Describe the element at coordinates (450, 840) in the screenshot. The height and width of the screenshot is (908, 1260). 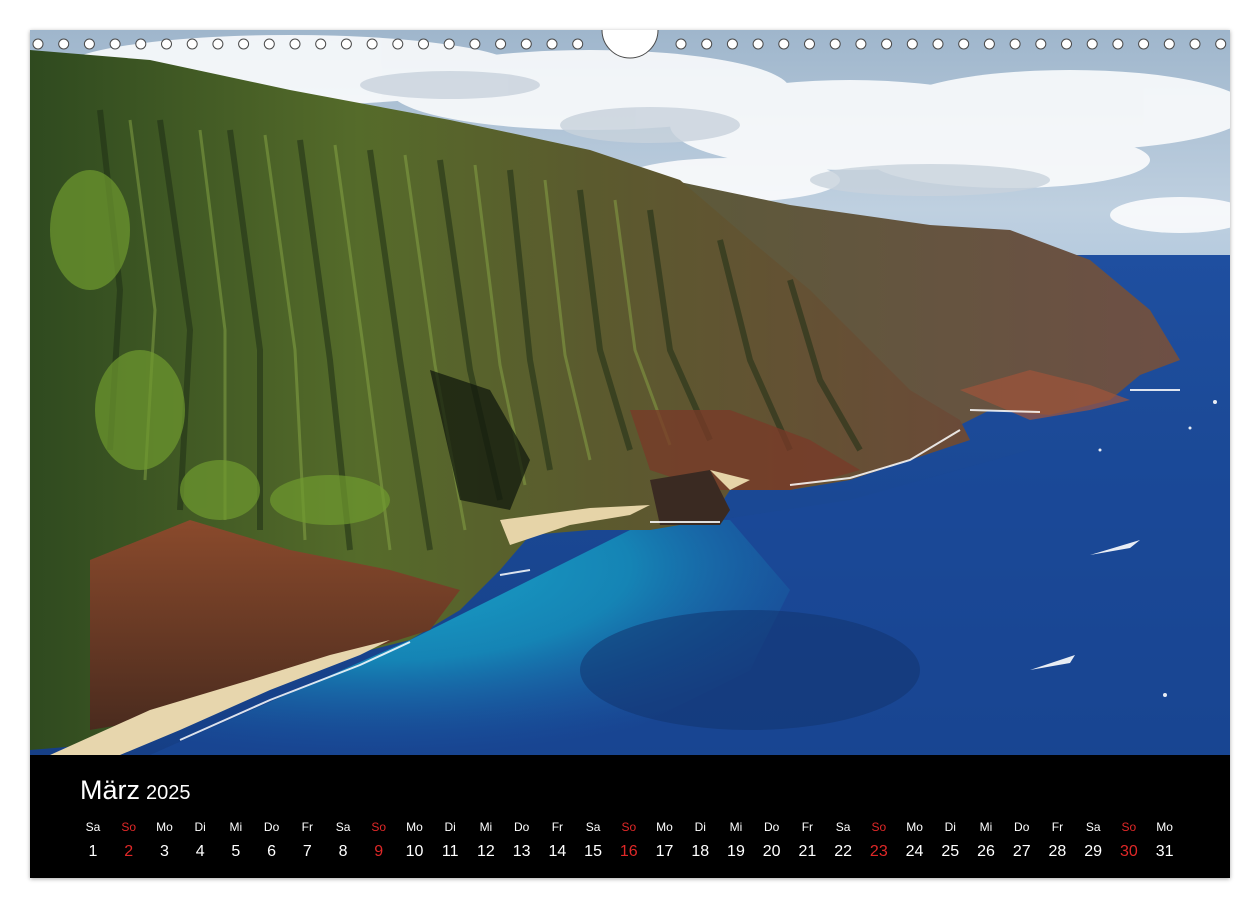
I see `day-cell: Di 11` at that location.